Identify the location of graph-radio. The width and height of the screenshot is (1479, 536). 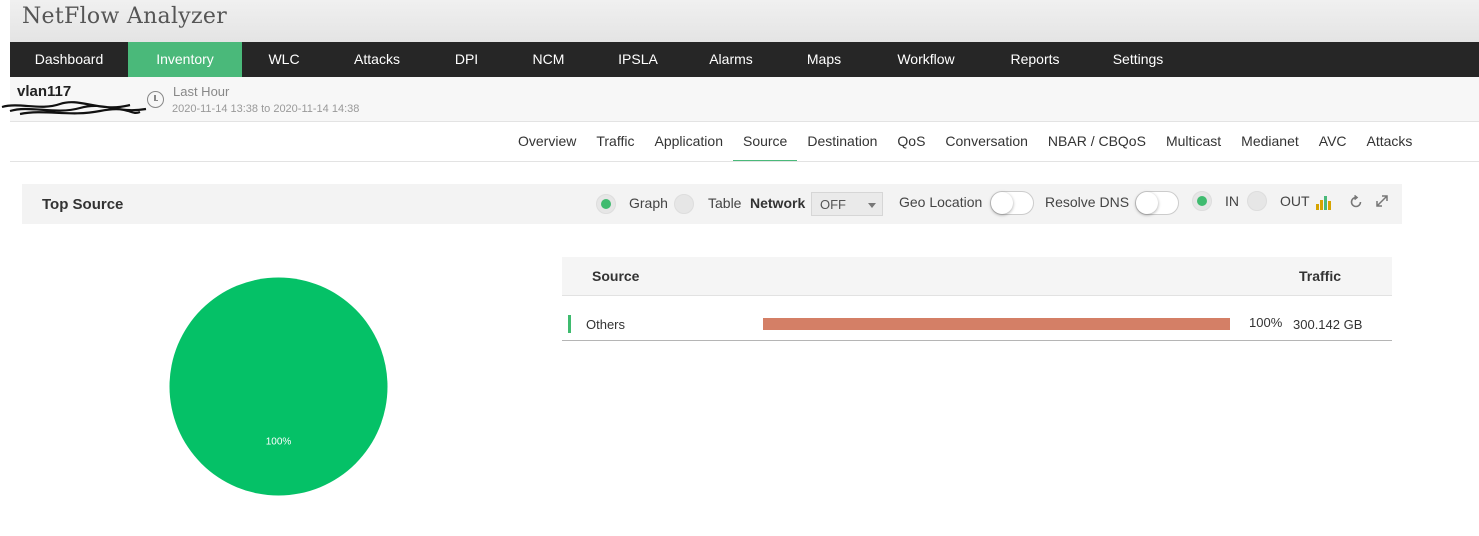
(606, 204).